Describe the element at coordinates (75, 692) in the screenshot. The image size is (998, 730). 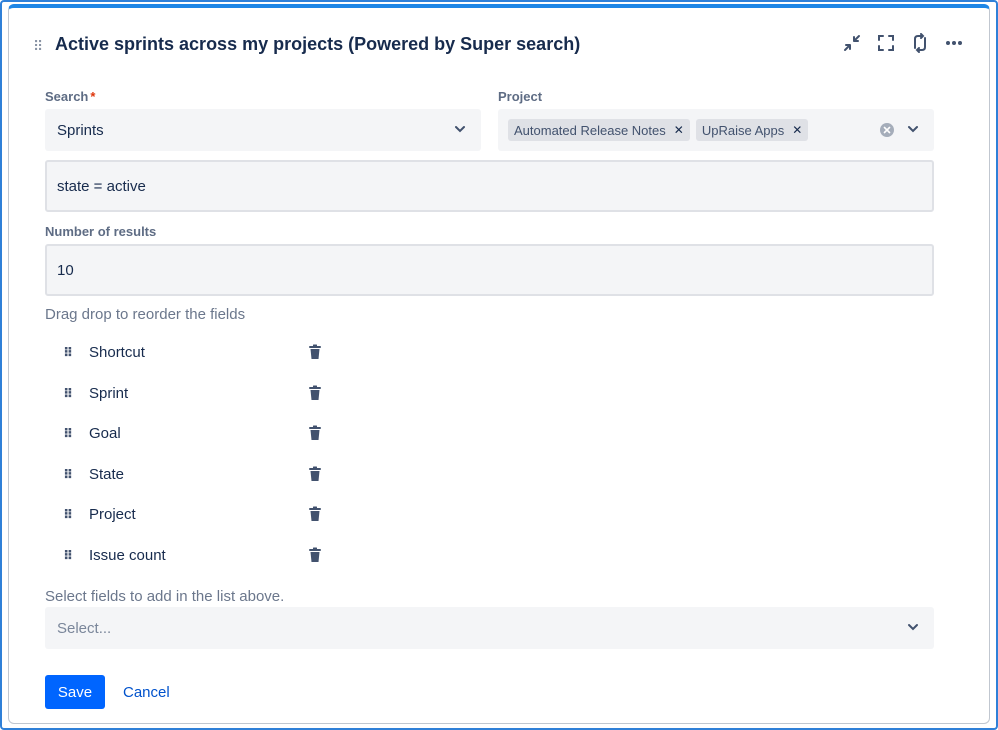
I see `save-button: Save` at that location.